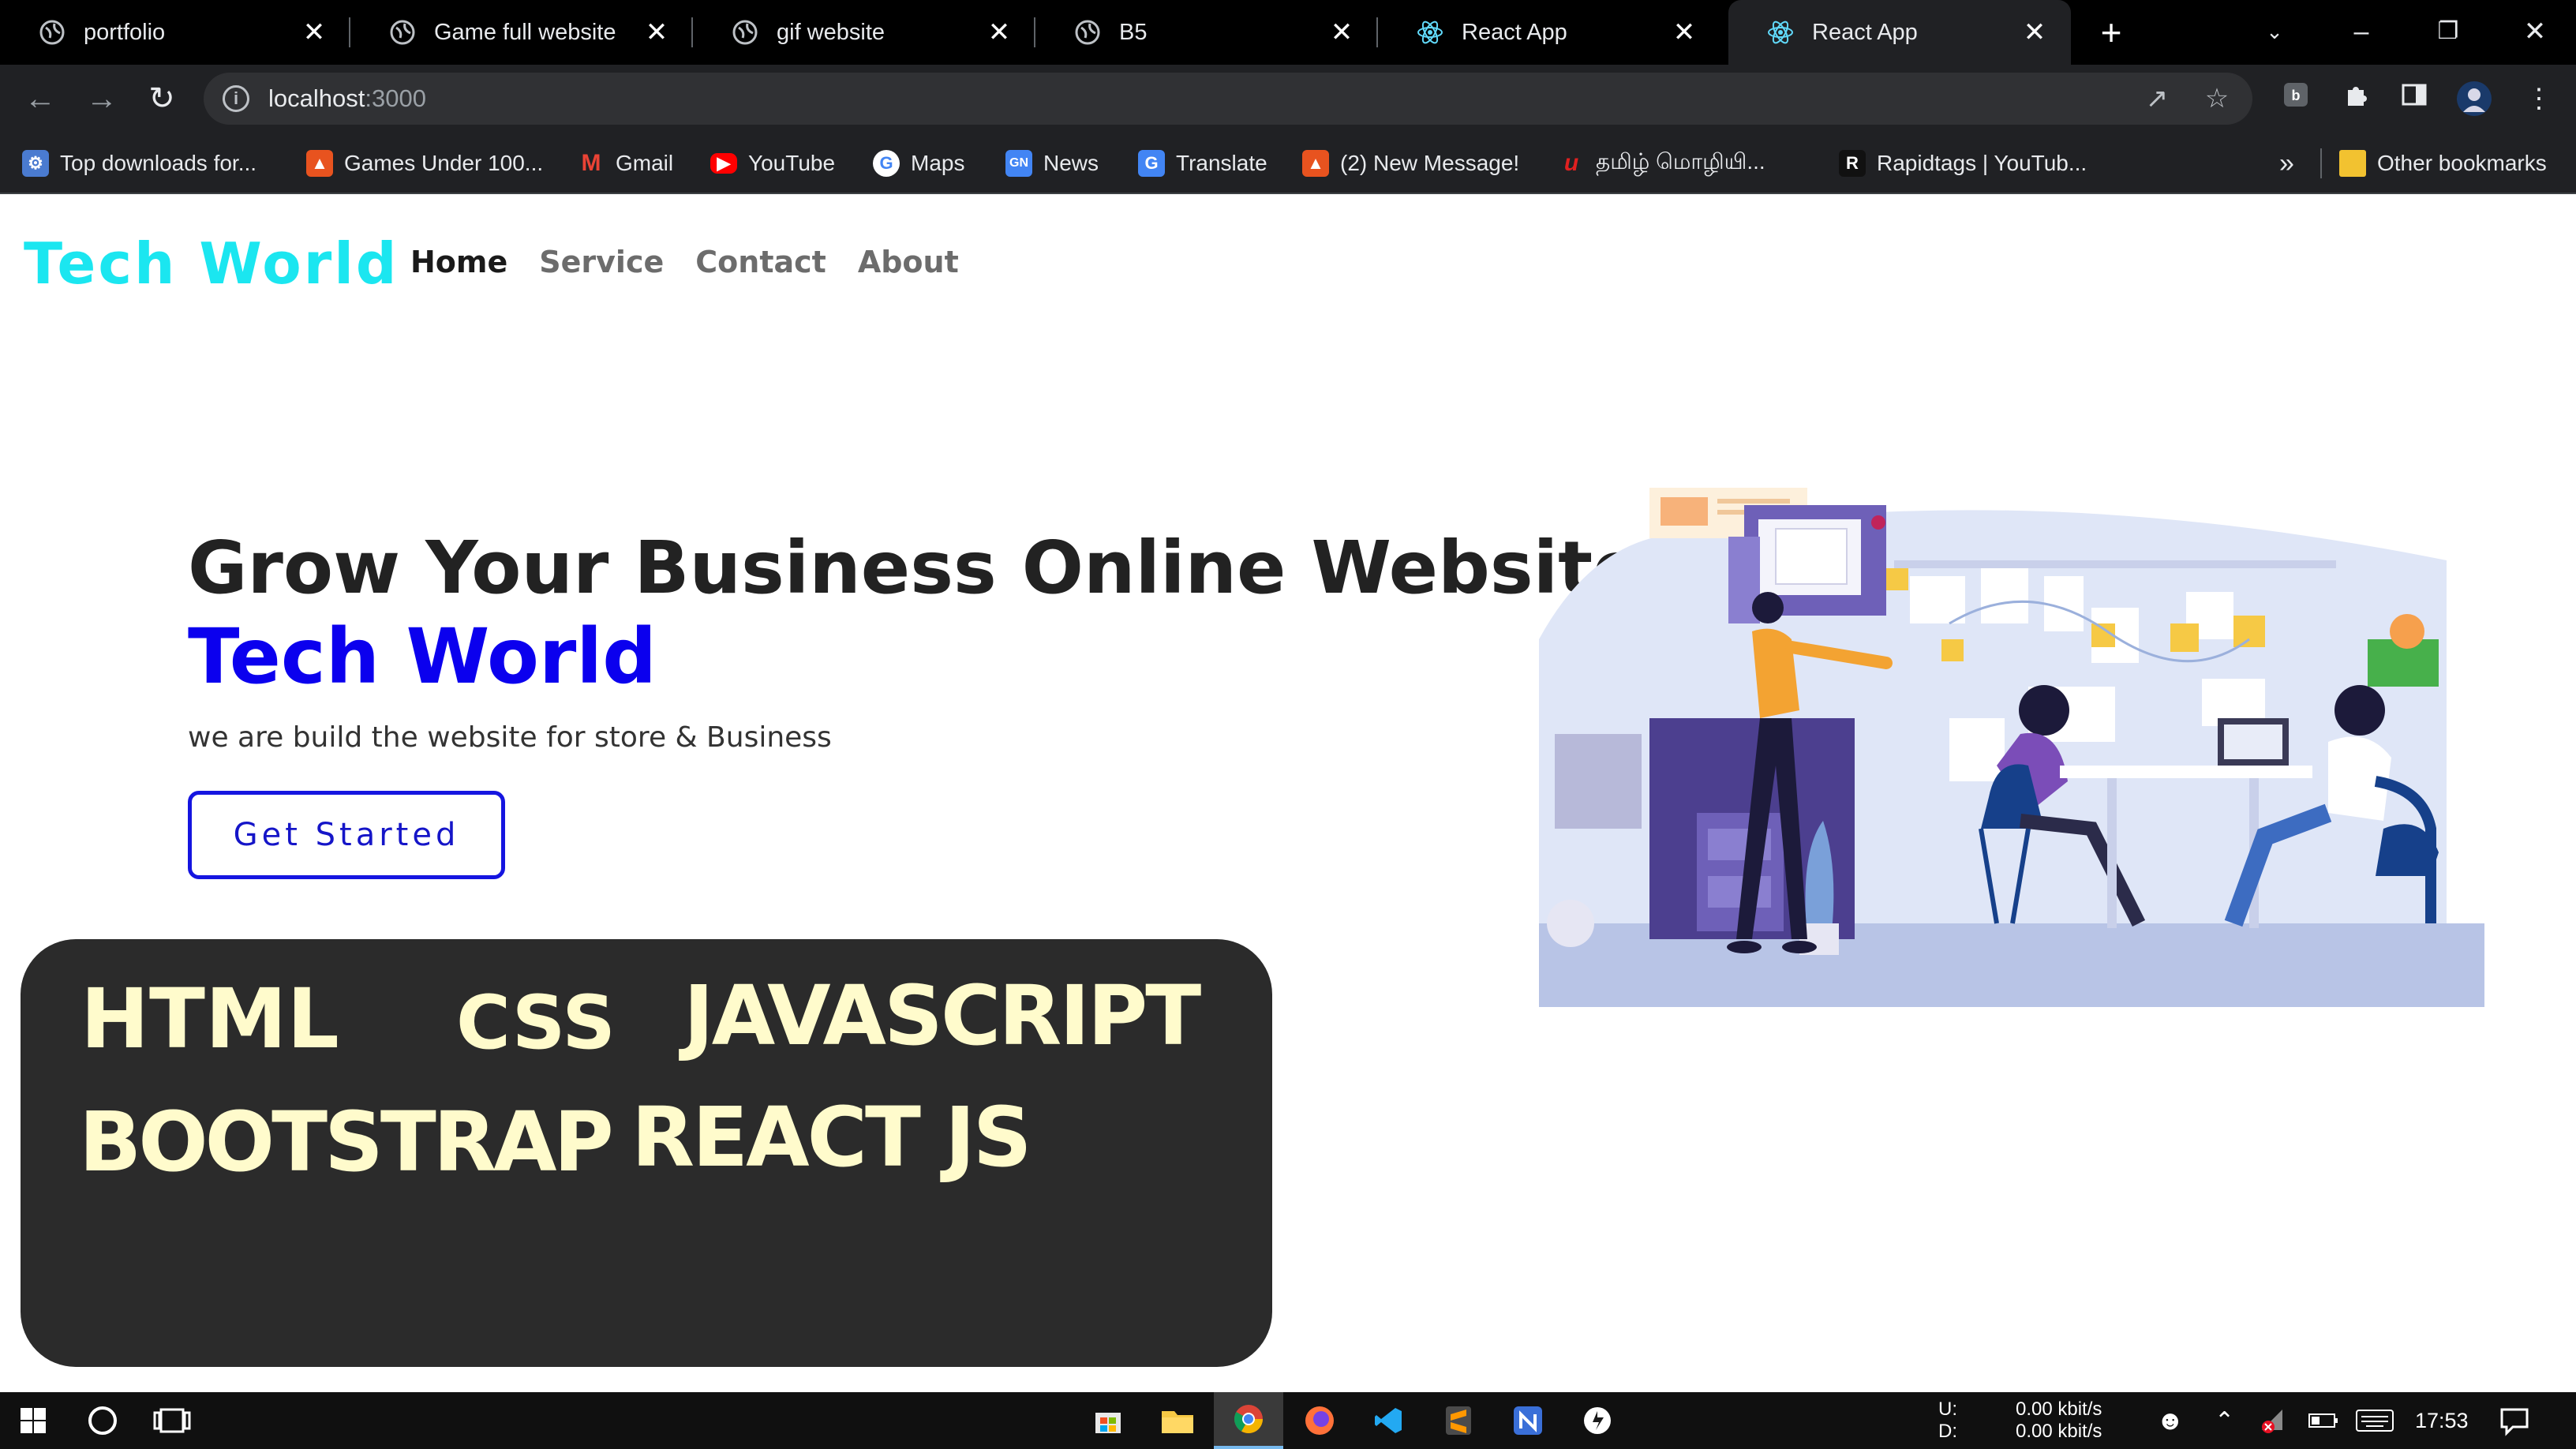  What do you see at coordinates (2414, 98) in the screenshot?
I see `side-panel-icon` at bounding box center [2414, 98].